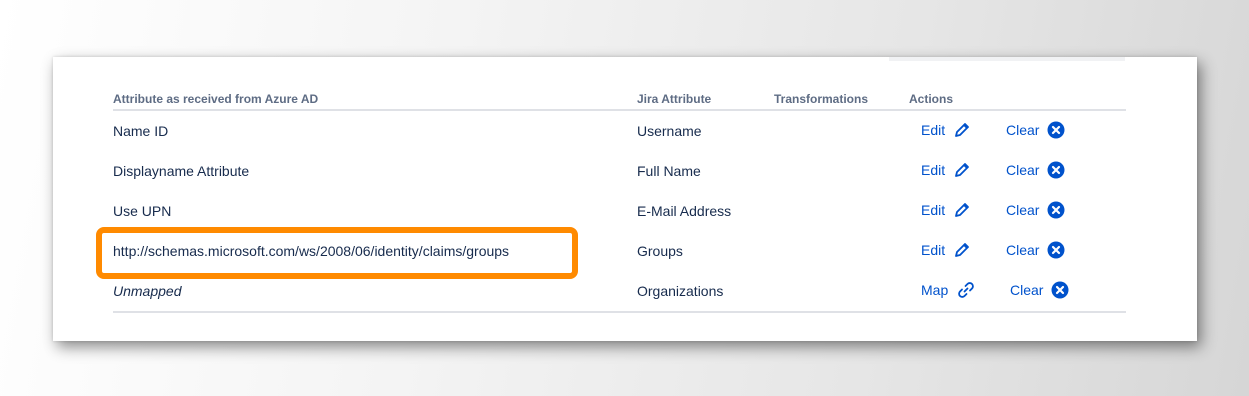  Describe the element at coordinates (147, 291) in the screenshot. I see `attribute-cell-unmapped: Unmapped` at that location.